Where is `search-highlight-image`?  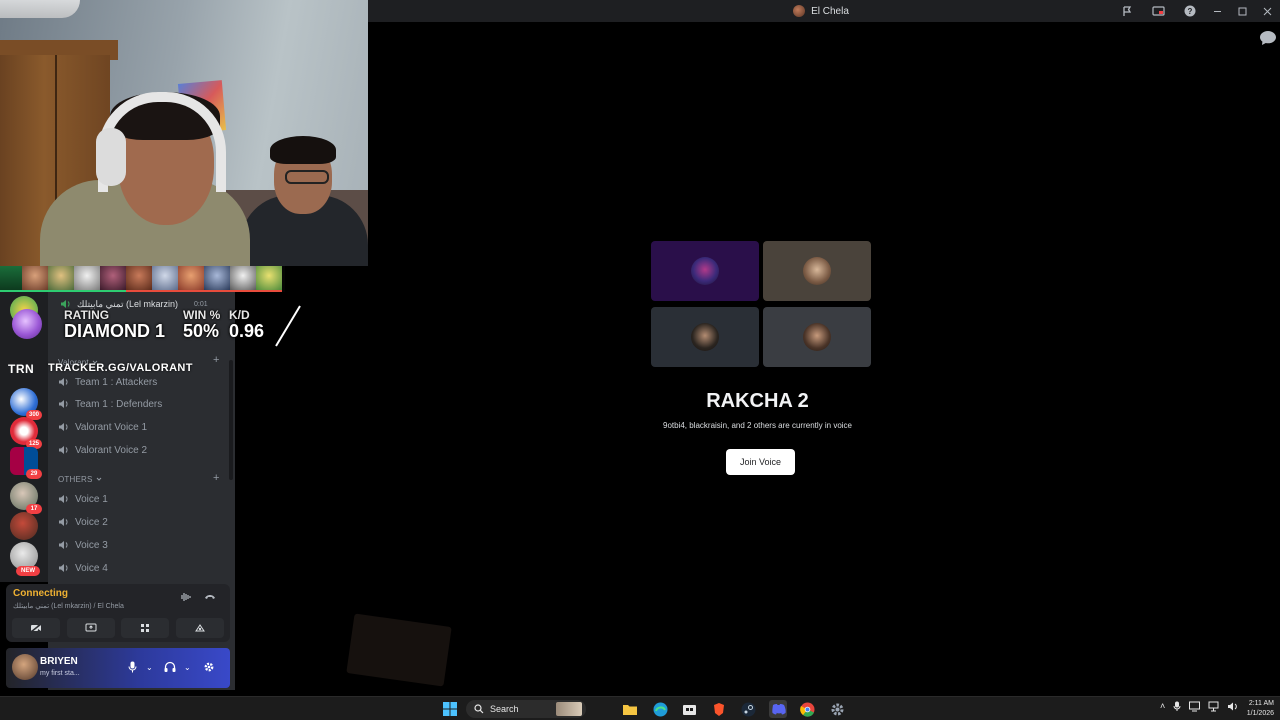 search-highlight-image is located at coordinates (569, 709).